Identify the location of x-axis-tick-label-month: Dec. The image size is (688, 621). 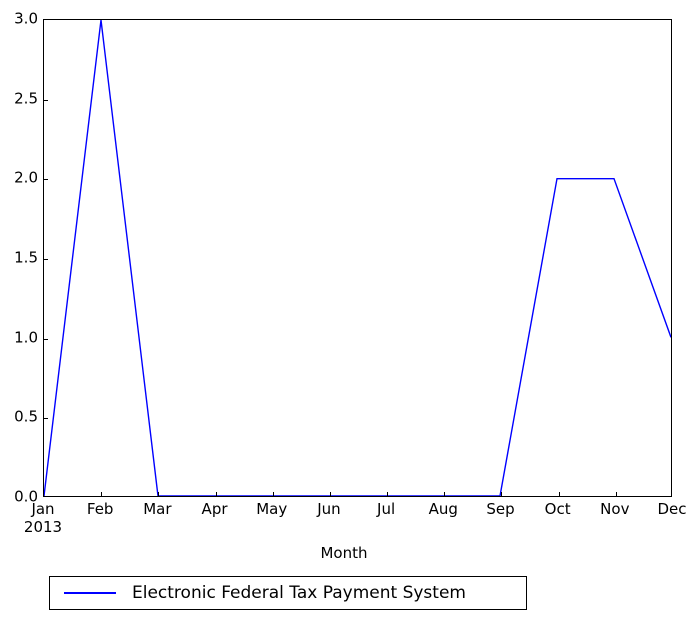
(672, 509).